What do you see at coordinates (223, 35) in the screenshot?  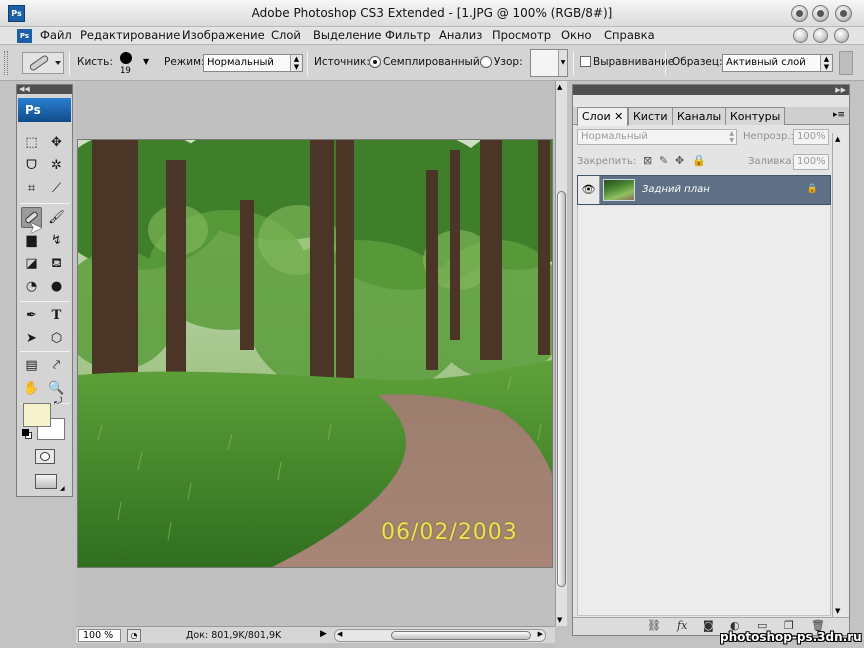 I see `menu-image: Изображение` at bounding box center [223, 35].